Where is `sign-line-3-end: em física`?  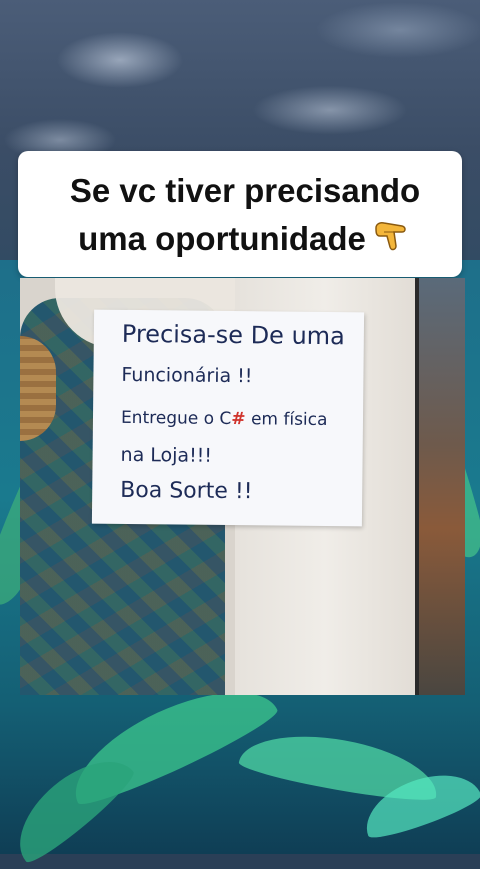
sign-line-3-end: em física is located at coordinates (286, 420).